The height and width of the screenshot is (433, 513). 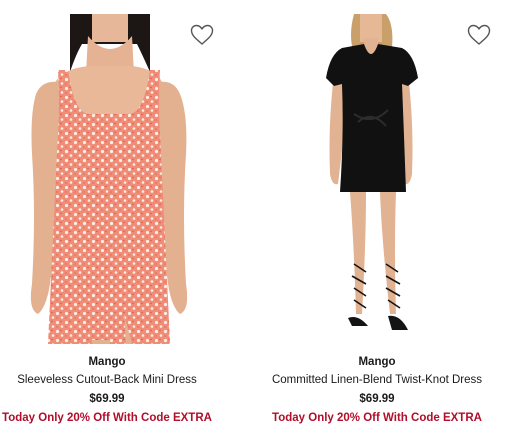 I want to click on product-image, so click(x=372, y=172).